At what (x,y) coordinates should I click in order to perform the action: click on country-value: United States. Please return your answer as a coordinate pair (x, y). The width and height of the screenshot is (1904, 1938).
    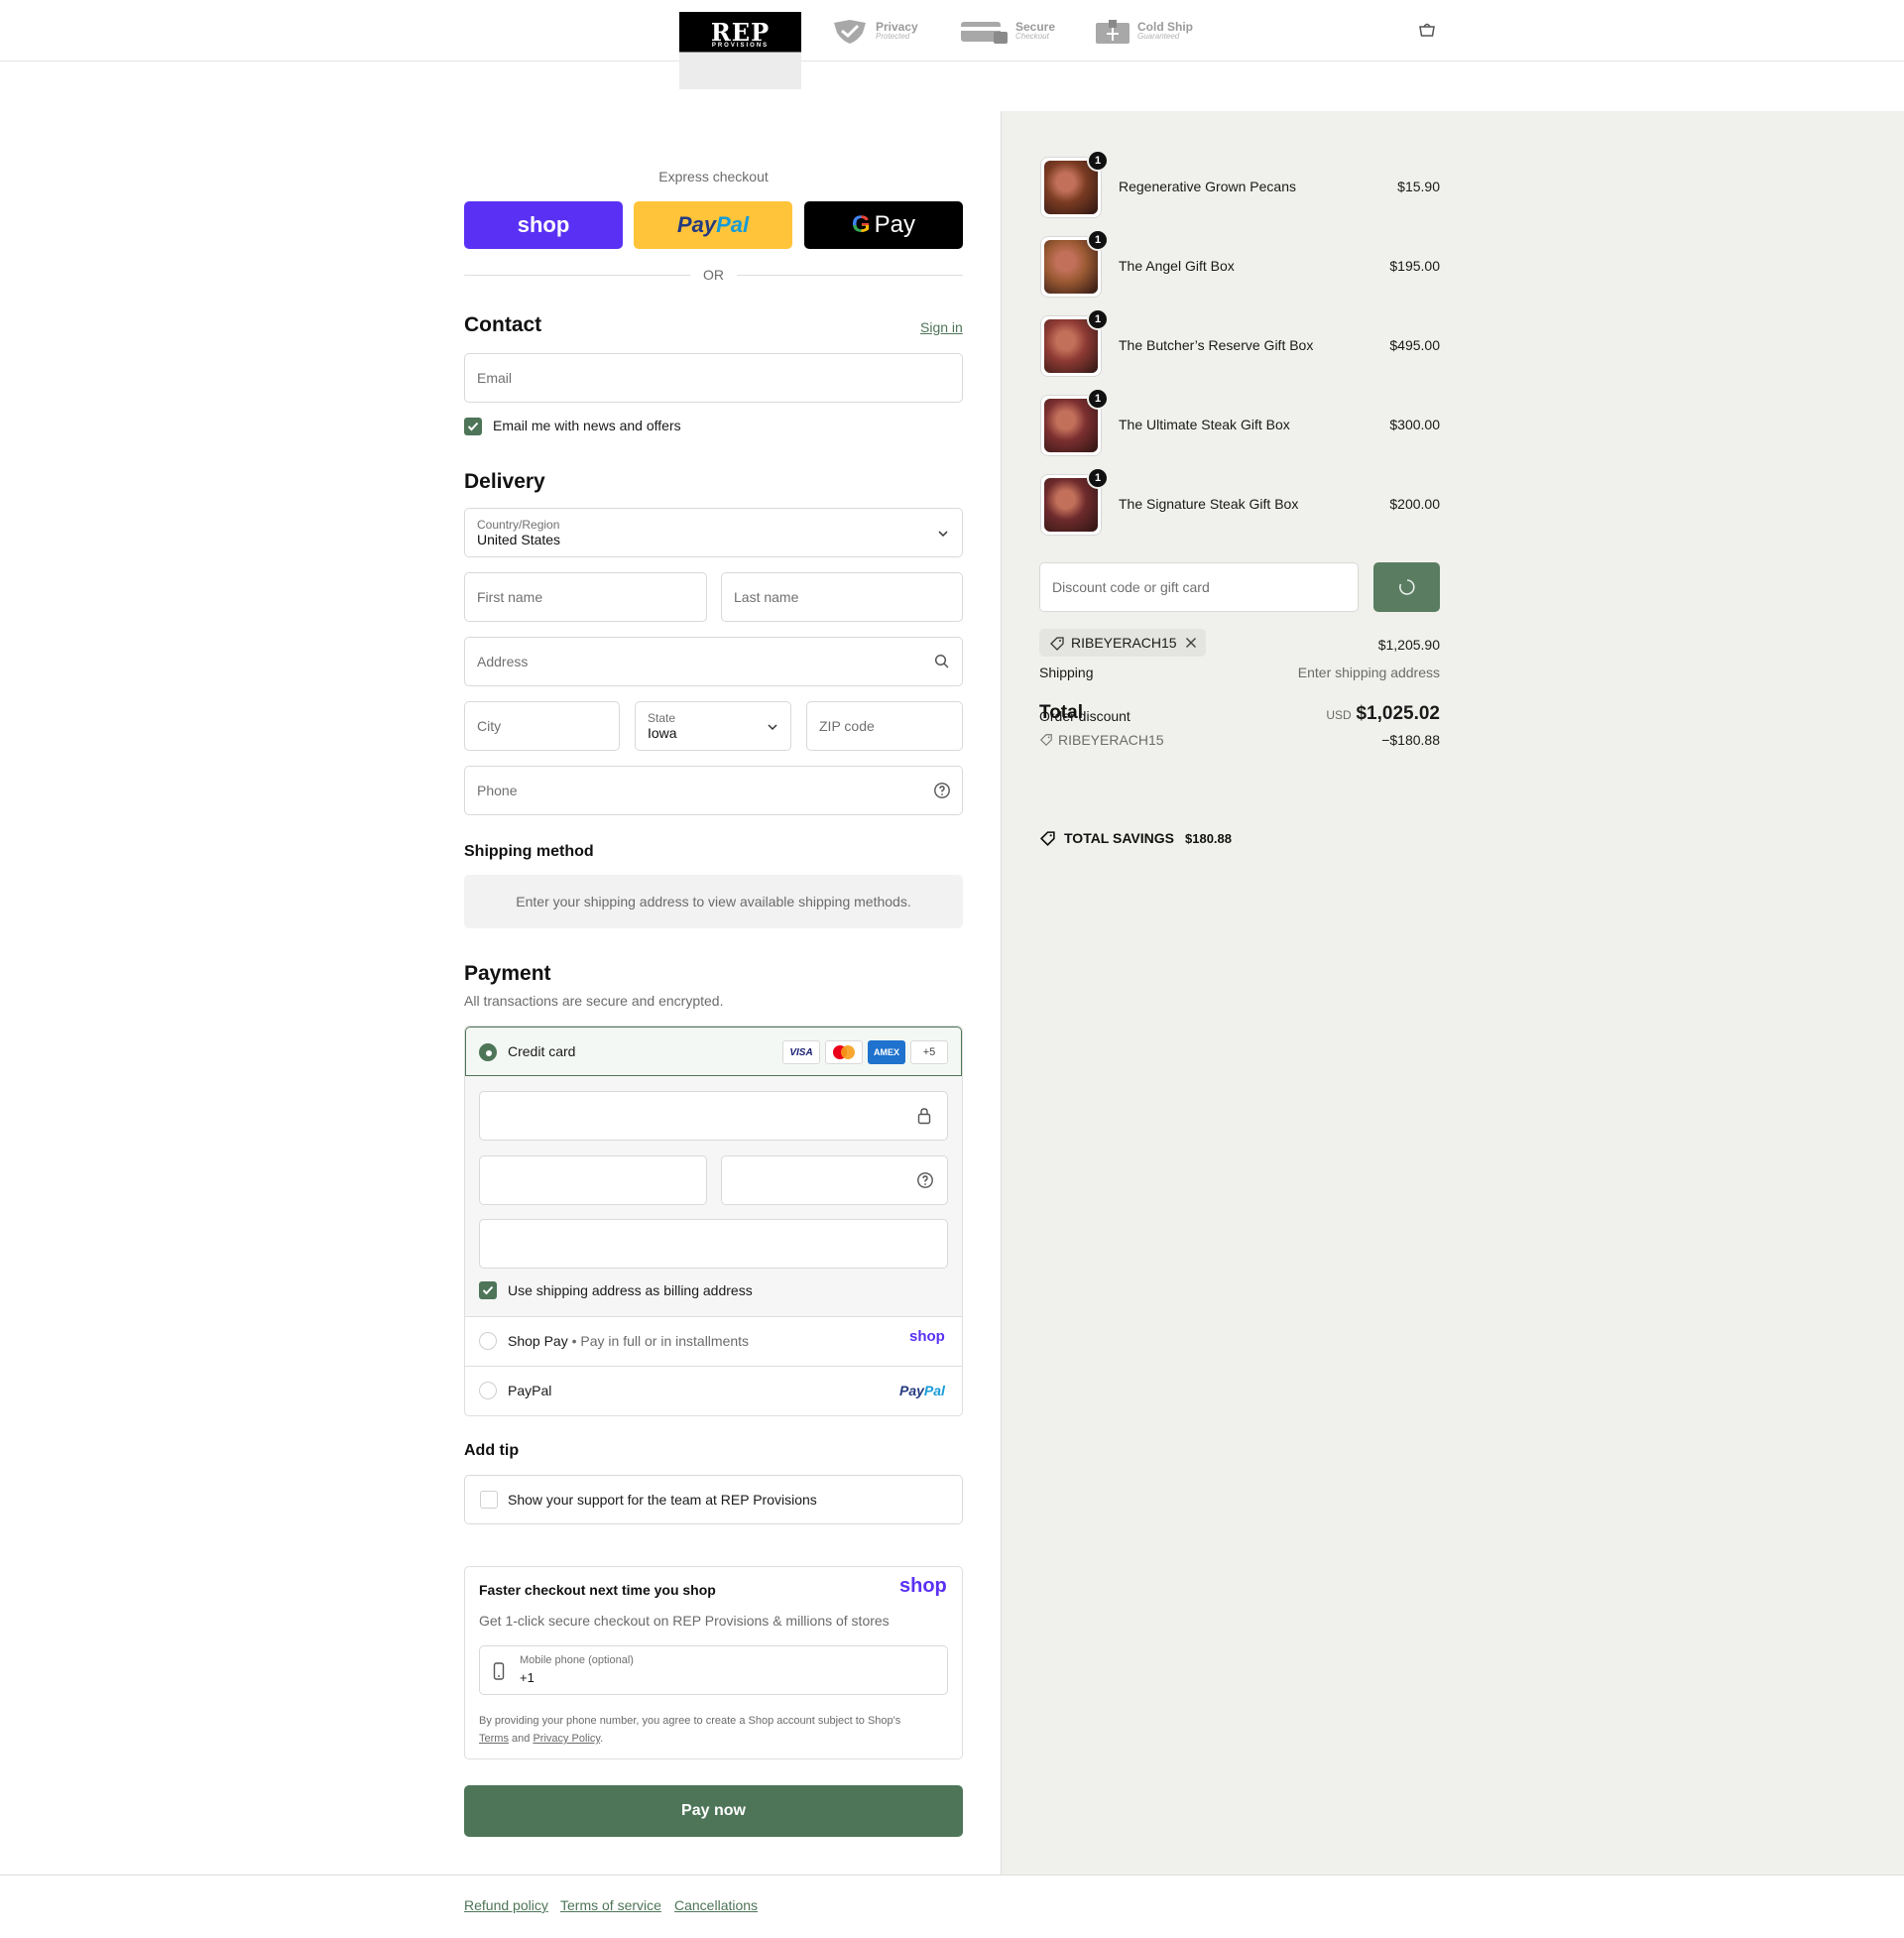
    Looking at the image, I should click on (519, 539).